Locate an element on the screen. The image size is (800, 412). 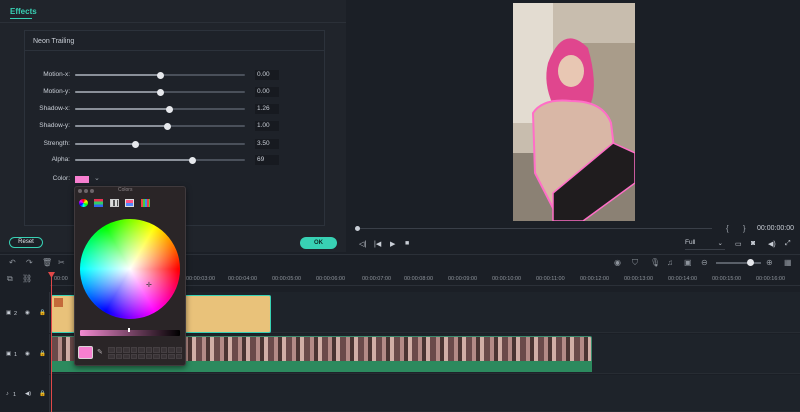
mic-icon: 🎙 is located at coordinates (655, 262).